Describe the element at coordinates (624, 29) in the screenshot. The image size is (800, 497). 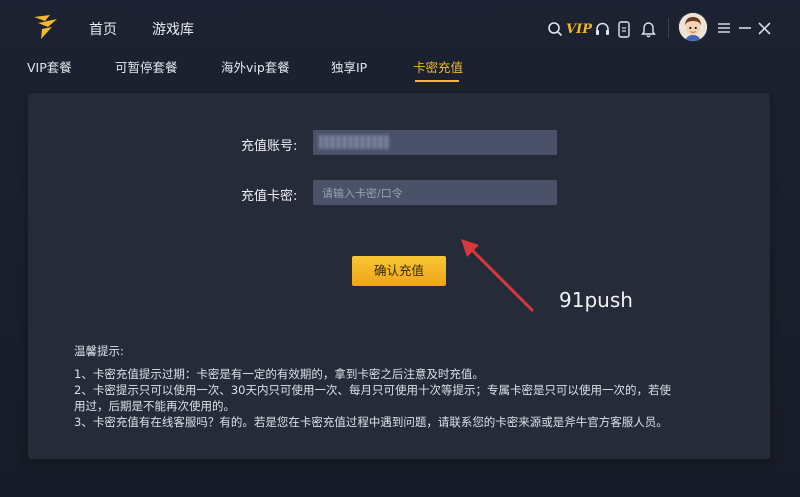
I see `phone-icon` at that location.